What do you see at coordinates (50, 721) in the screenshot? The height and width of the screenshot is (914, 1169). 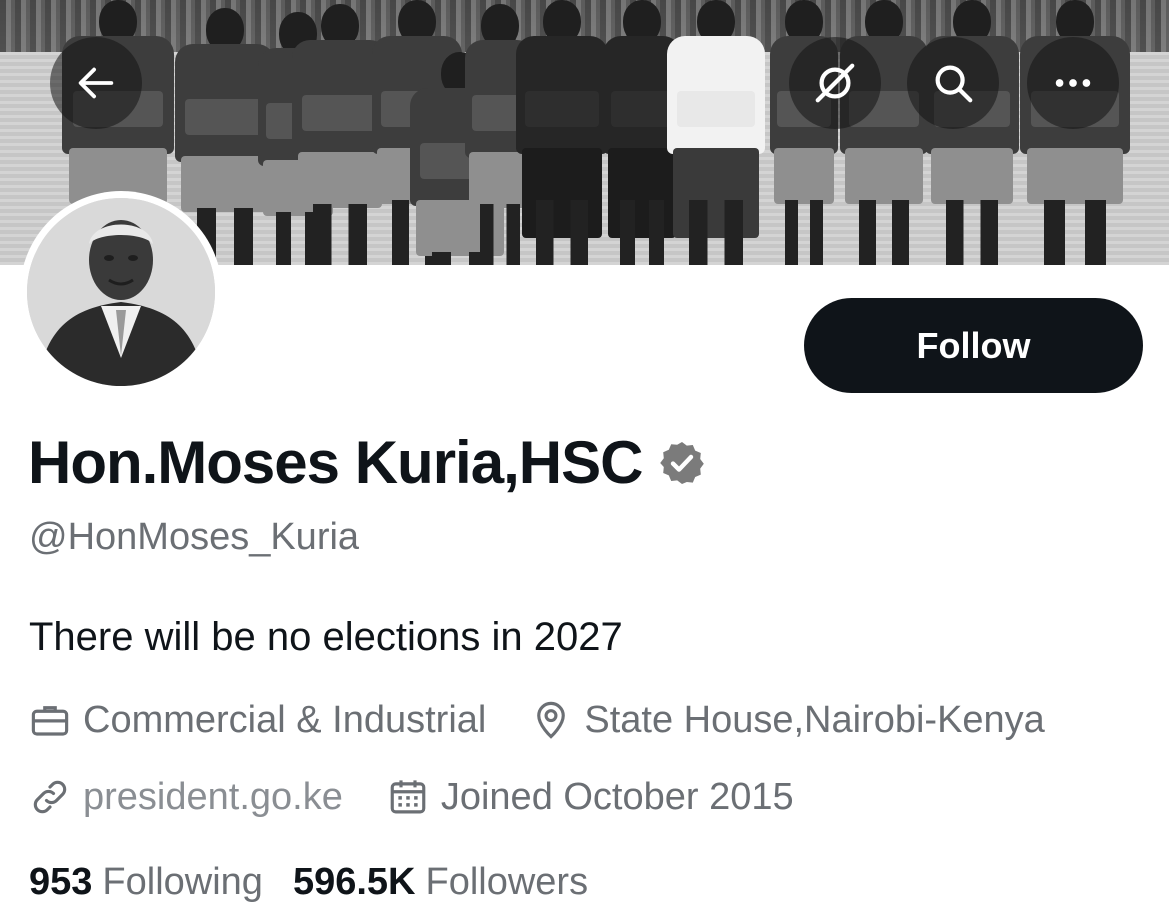 I see `briefcase-icon` at bounding box center [50, 721].